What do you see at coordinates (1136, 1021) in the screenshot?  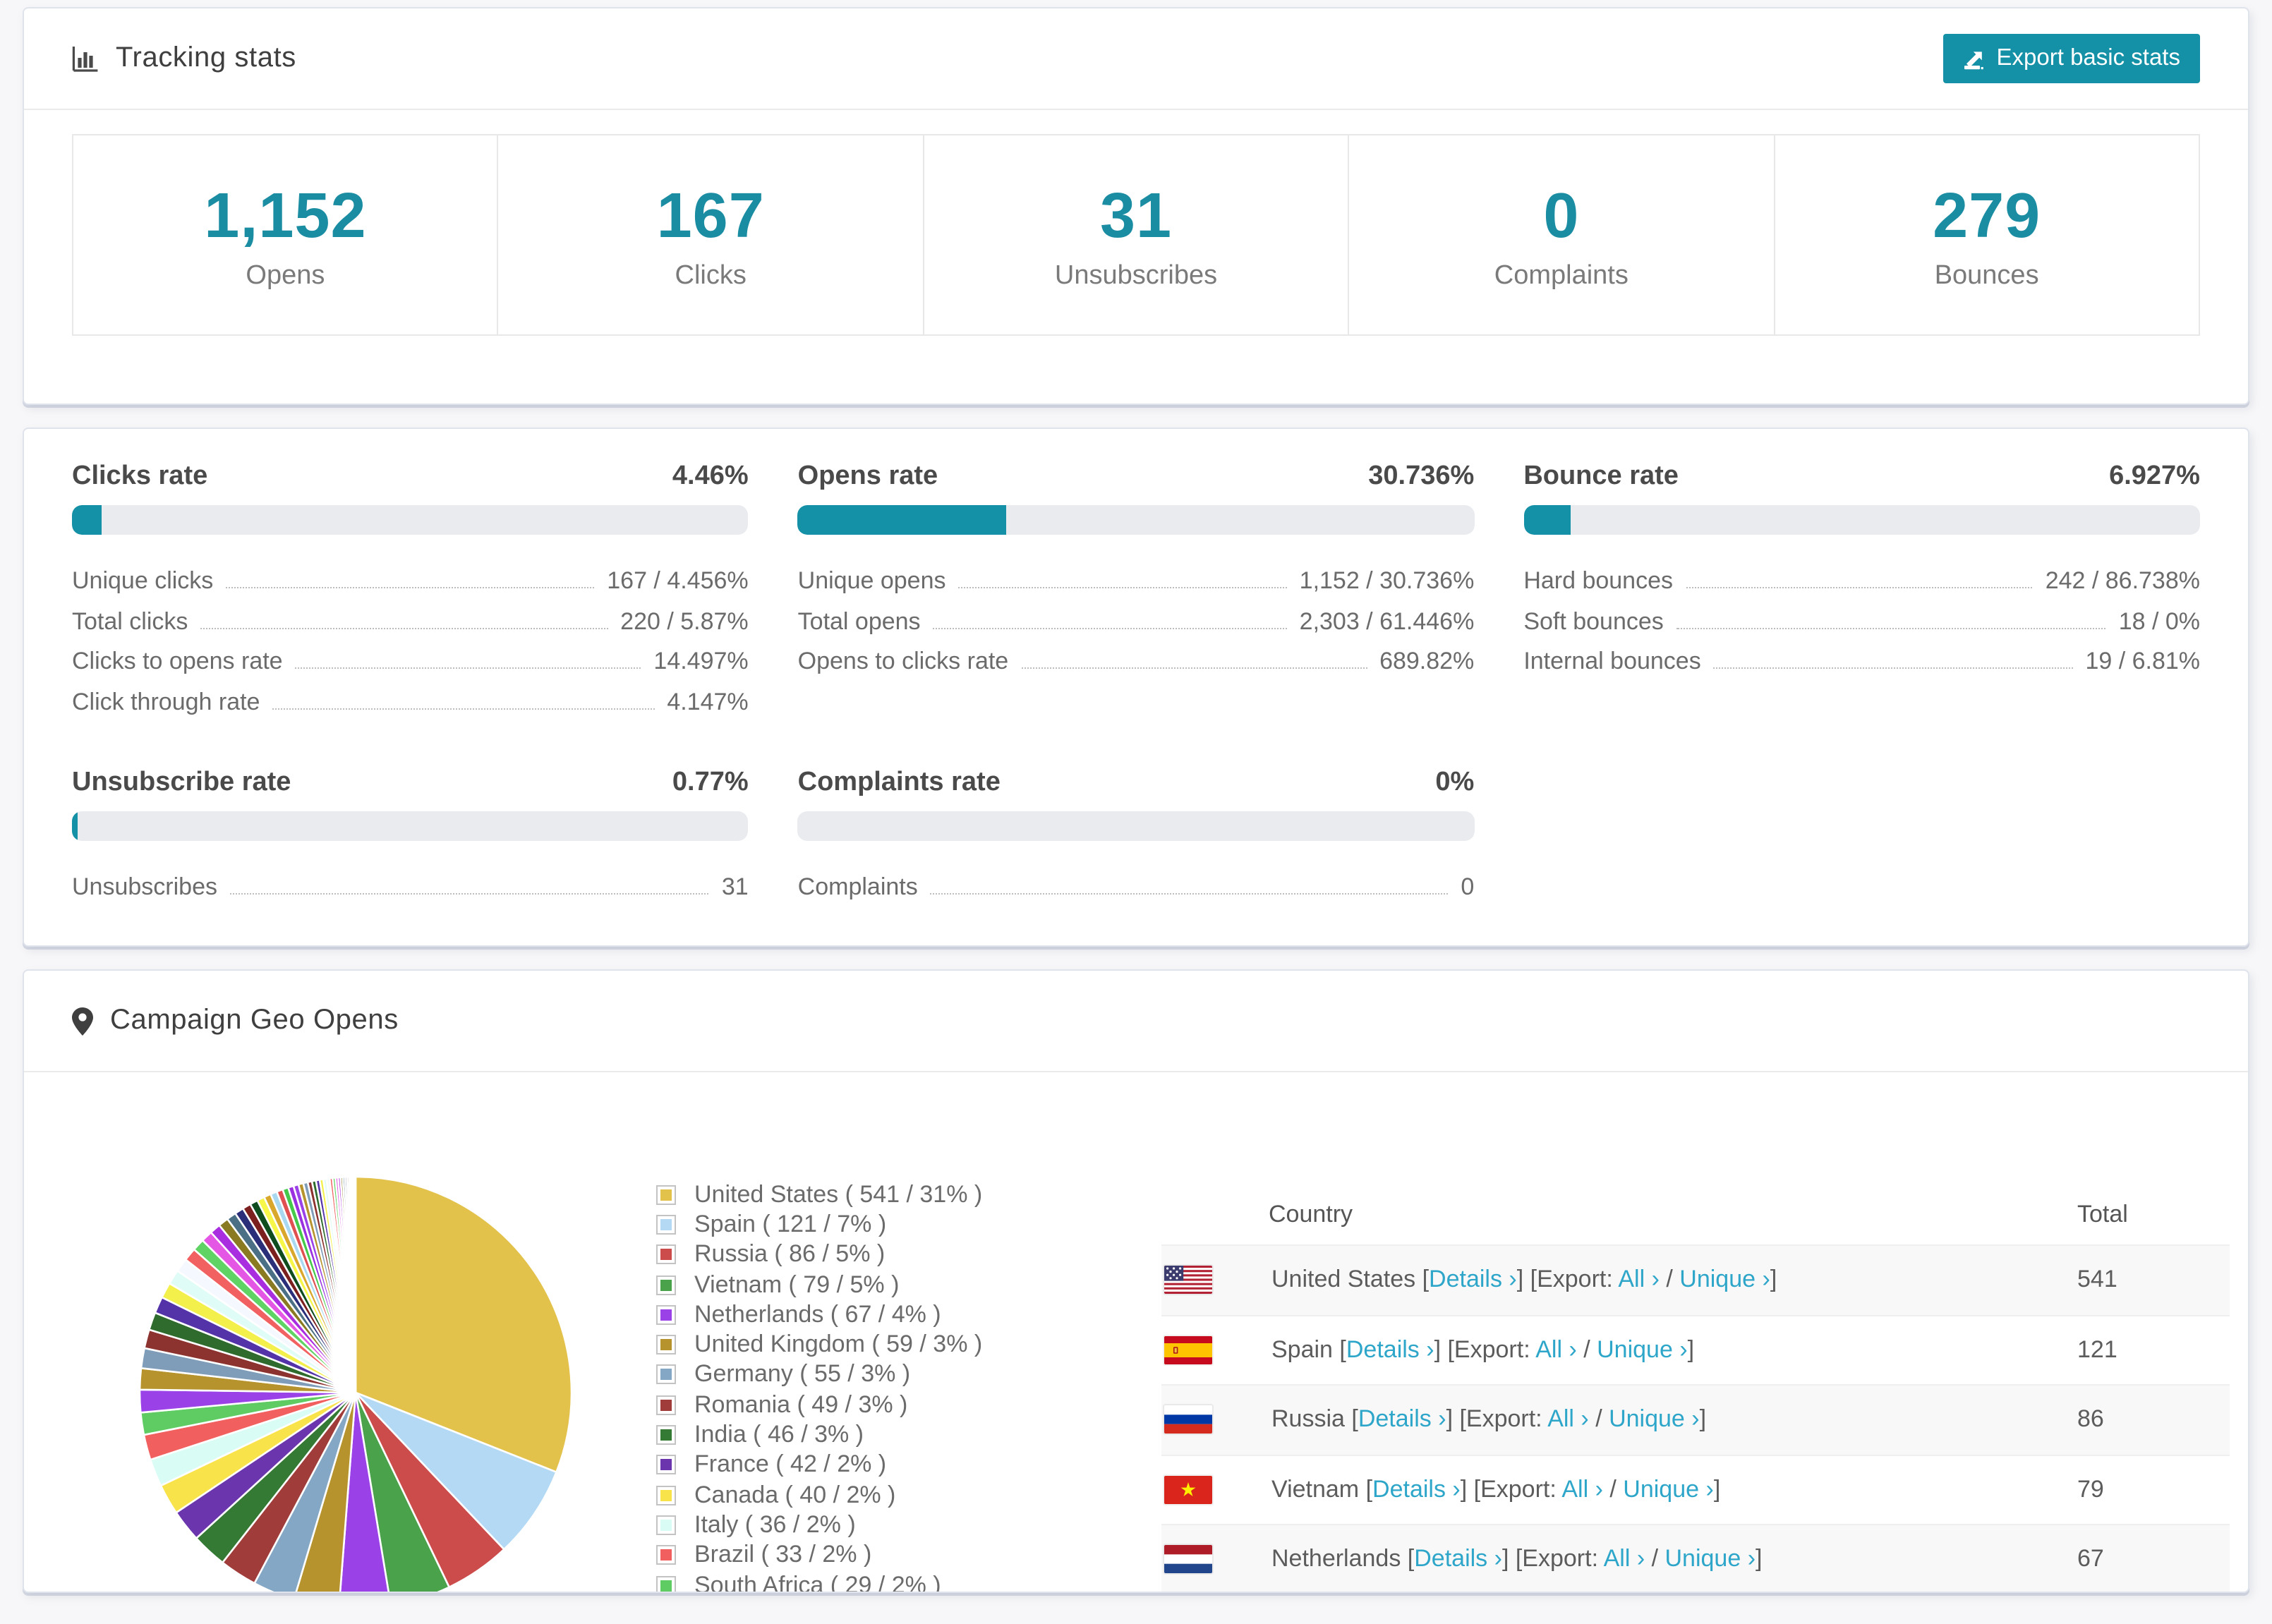 I see `geo-header: Campaign Geo Opens` at bounding box center [1136, 1021].